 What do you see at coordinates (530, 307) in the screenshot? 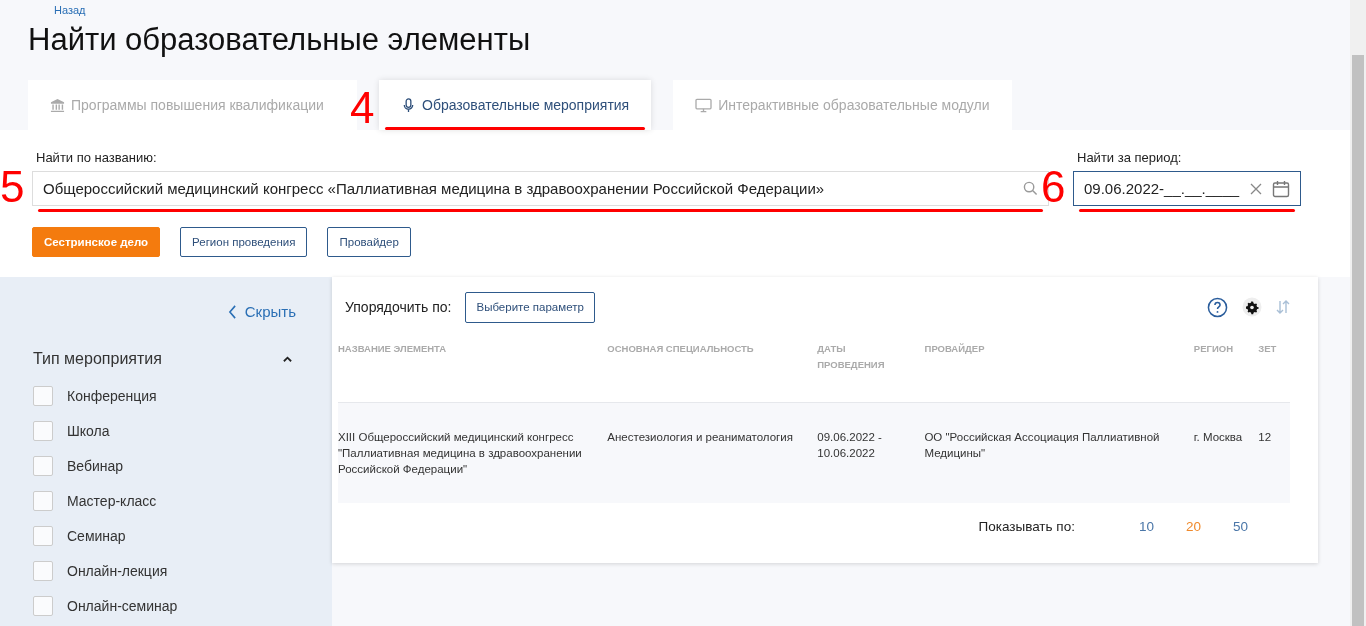
I see `sort-select-button: Выберите параметр` at bounding box center [530, 307].